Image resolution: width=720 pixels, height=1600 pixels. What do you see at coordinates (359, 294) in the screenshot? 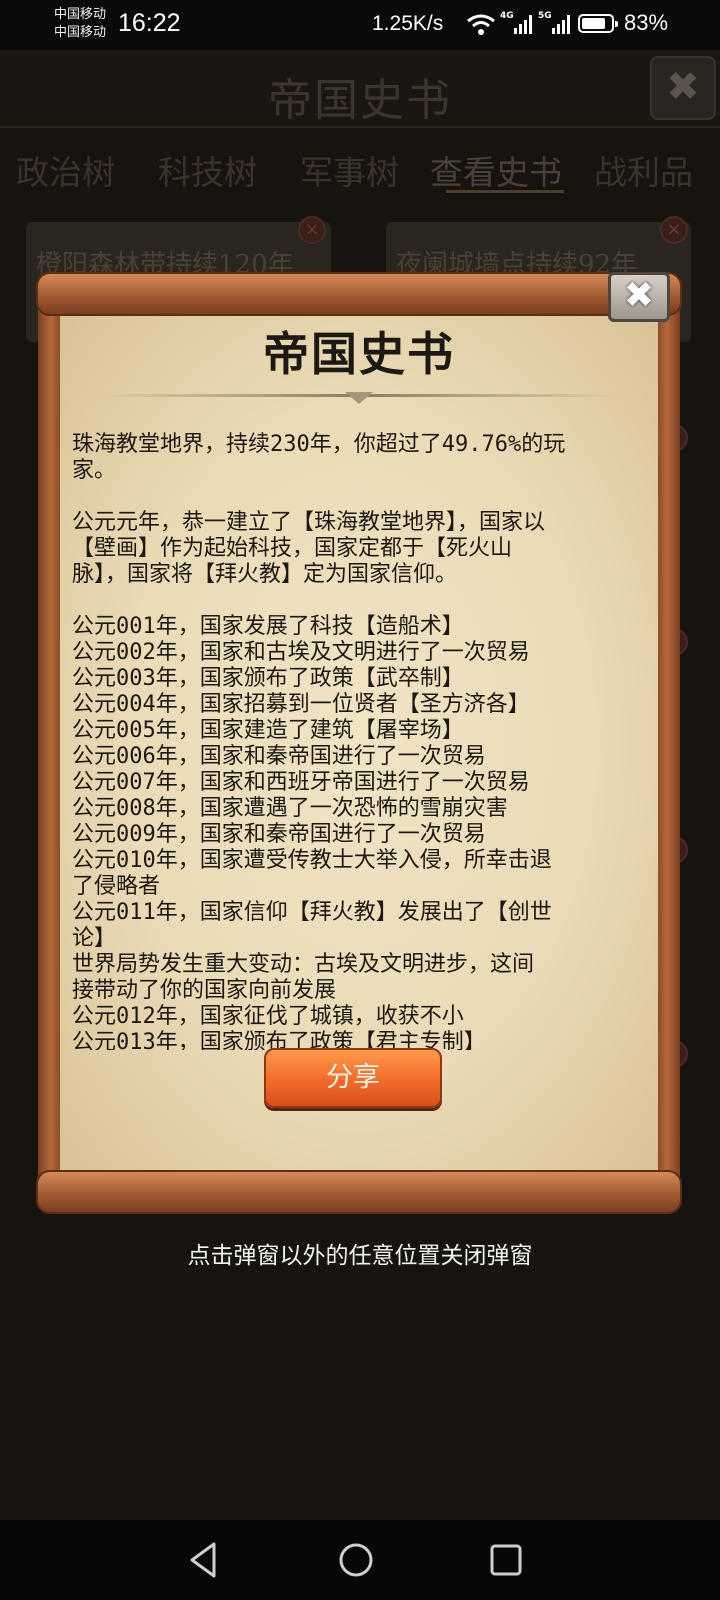
I see `scroll-roll-top` at bounding box center [359, 294].